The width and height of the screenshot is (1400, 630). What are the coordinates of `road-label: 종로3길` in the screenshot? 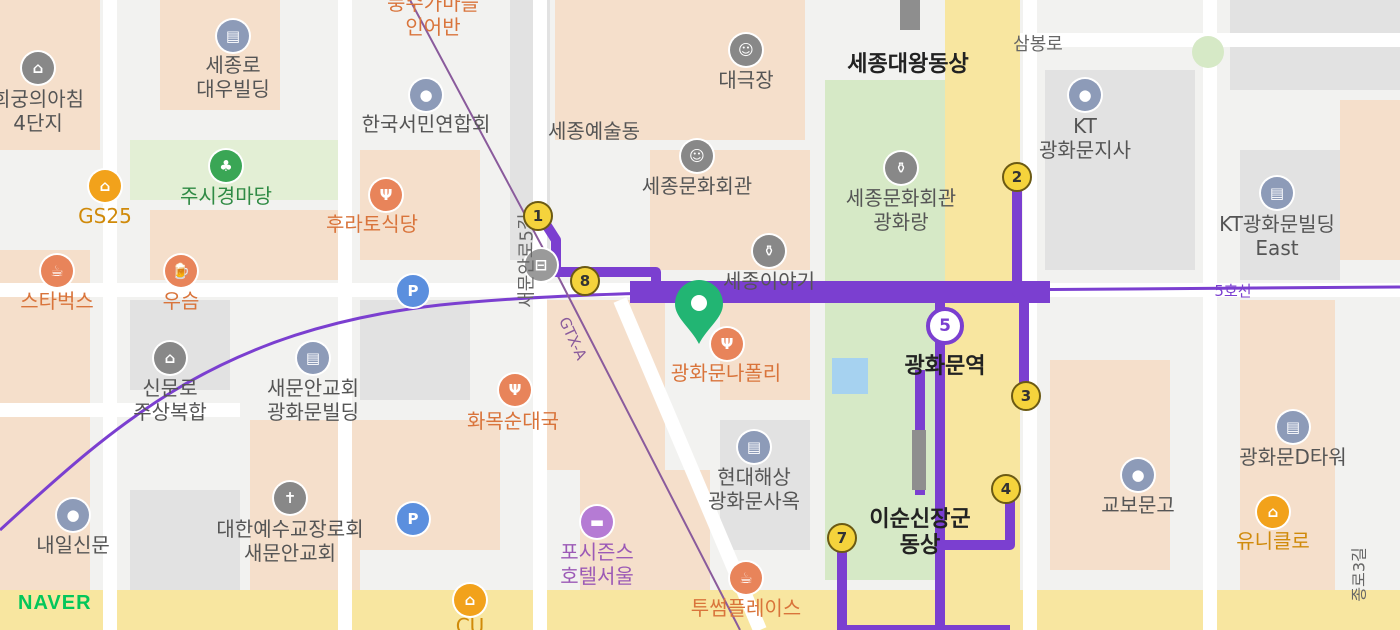 It's located at (1359, 574).